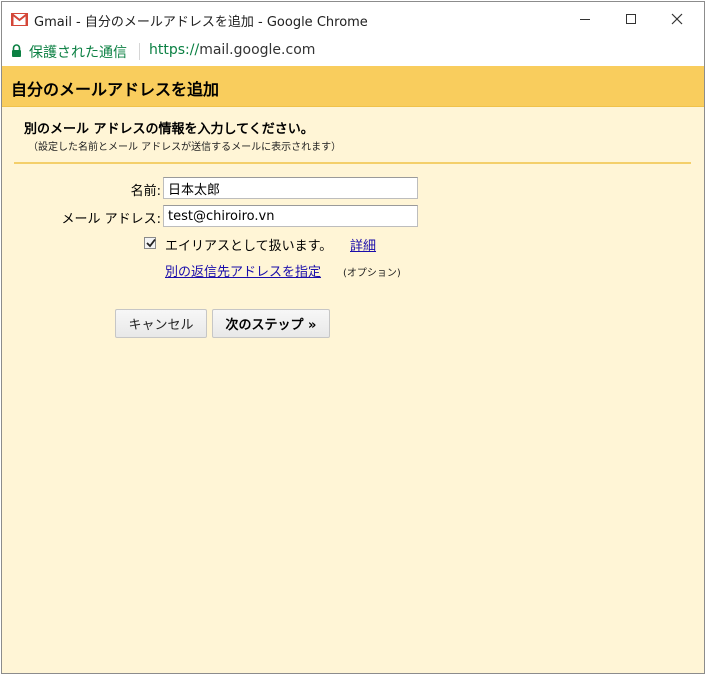 The image size is (708, 676). Describe the element at coordinates (115, 89) in the screenshot. I see `dialog-title: 自分のメールアドレスを追加` at that location.